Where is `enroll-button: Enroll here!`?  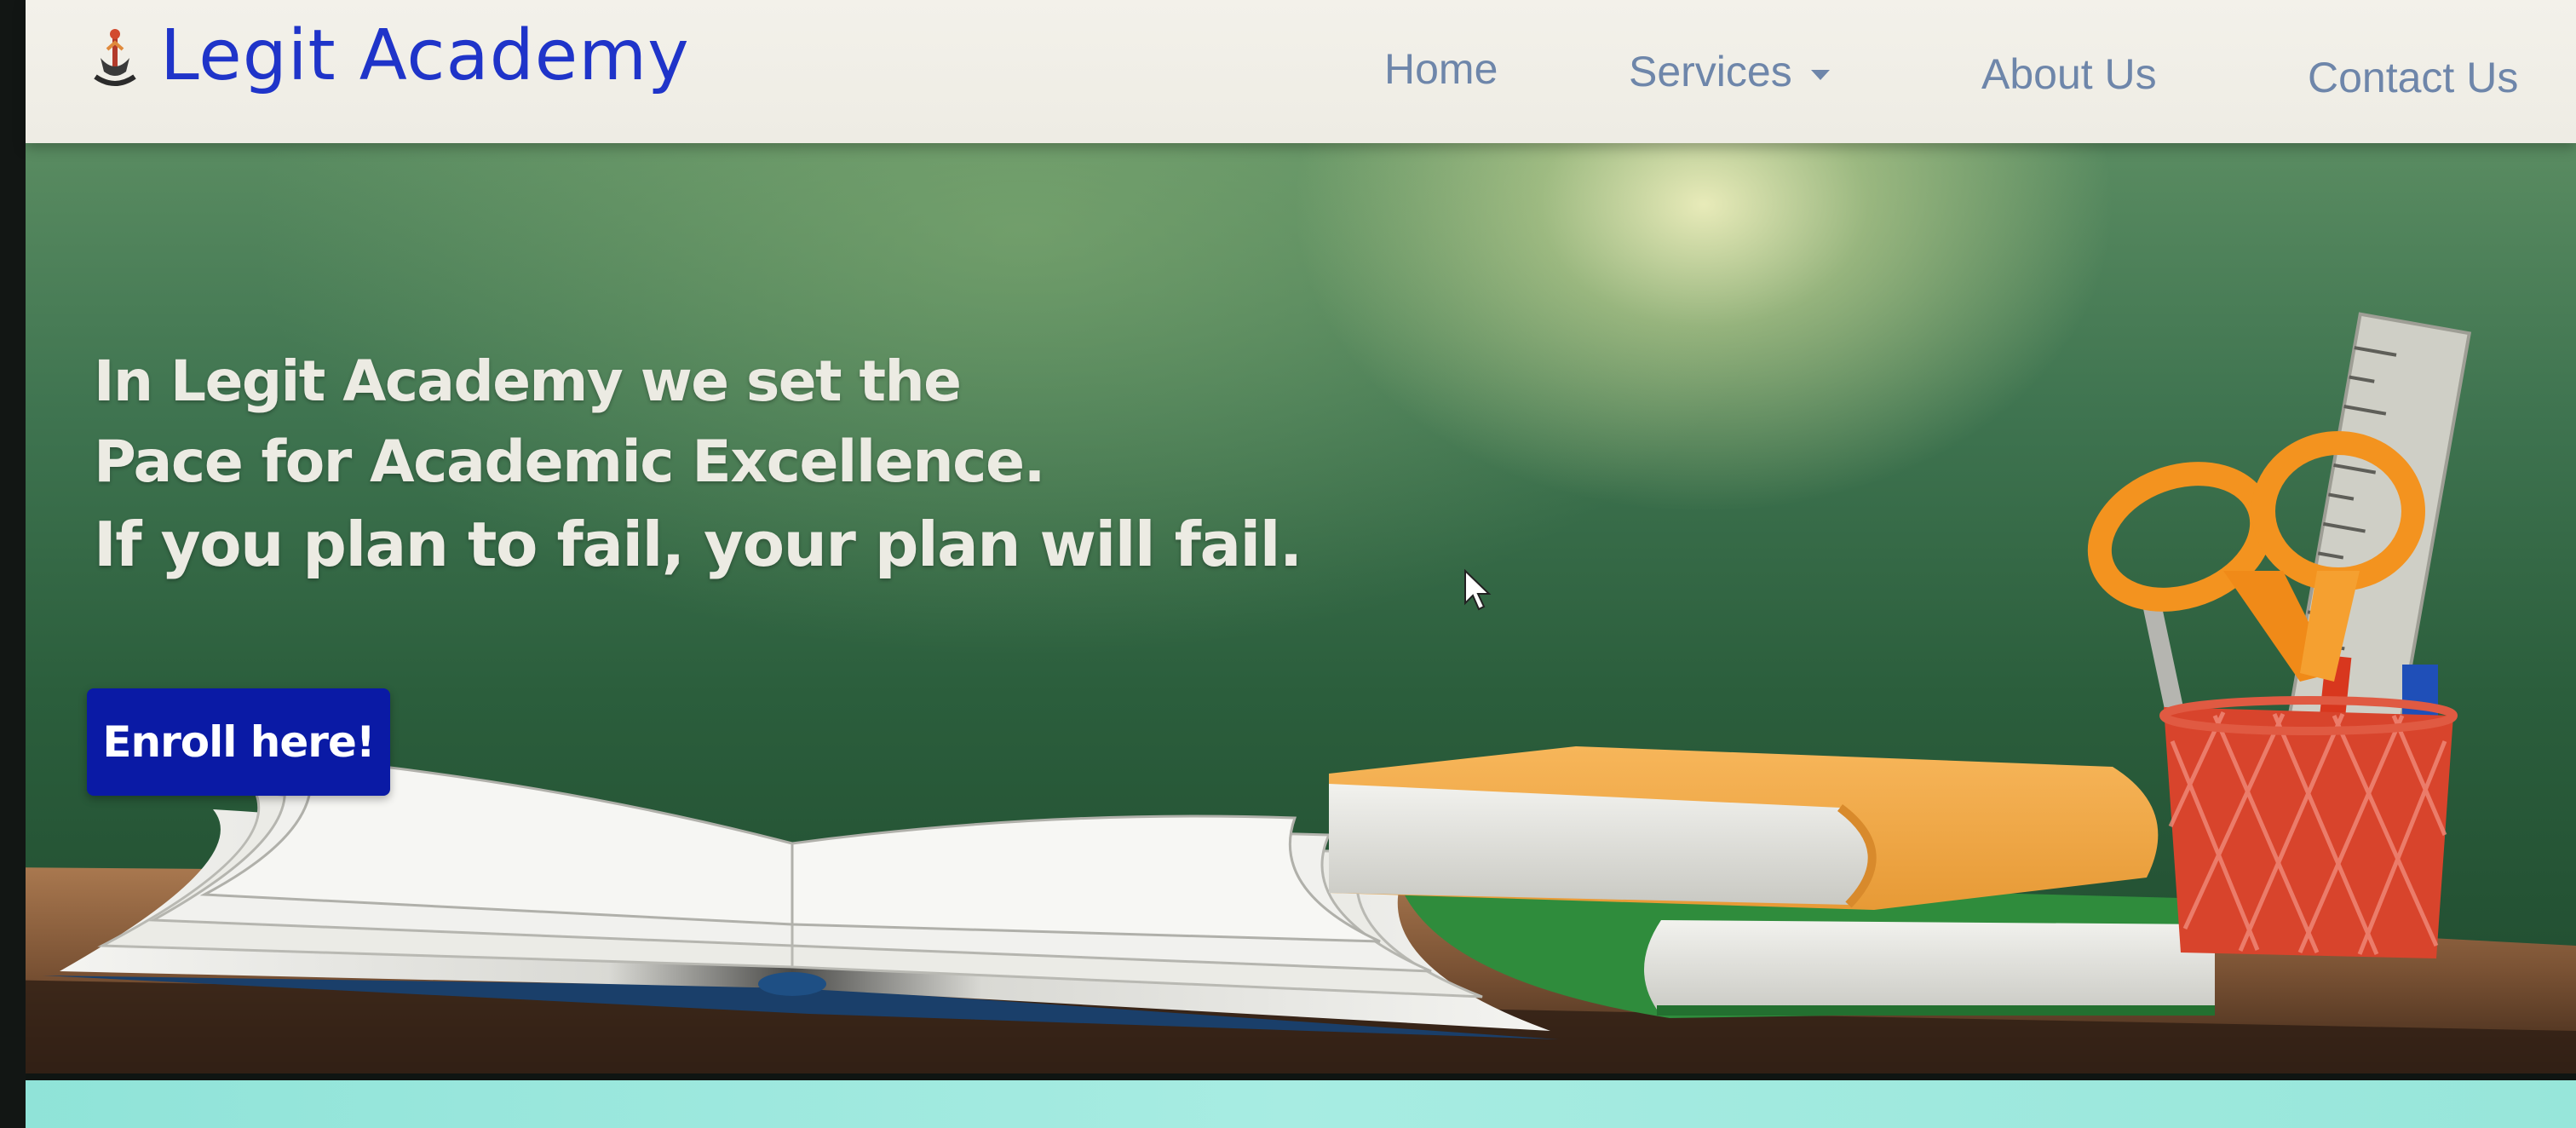
enroll-button: Enroll here! is located at coordinates (239, 742).